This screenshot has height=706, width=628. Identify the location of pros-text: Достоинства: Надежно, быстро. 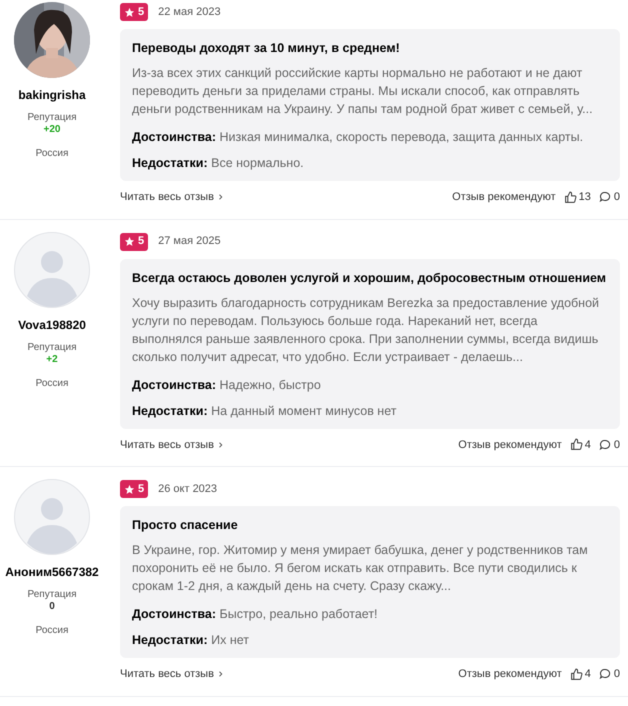
(227, 384).